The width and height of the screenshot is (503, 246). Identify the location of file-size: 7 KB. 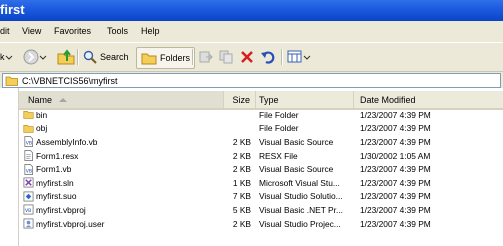
(241, 196).